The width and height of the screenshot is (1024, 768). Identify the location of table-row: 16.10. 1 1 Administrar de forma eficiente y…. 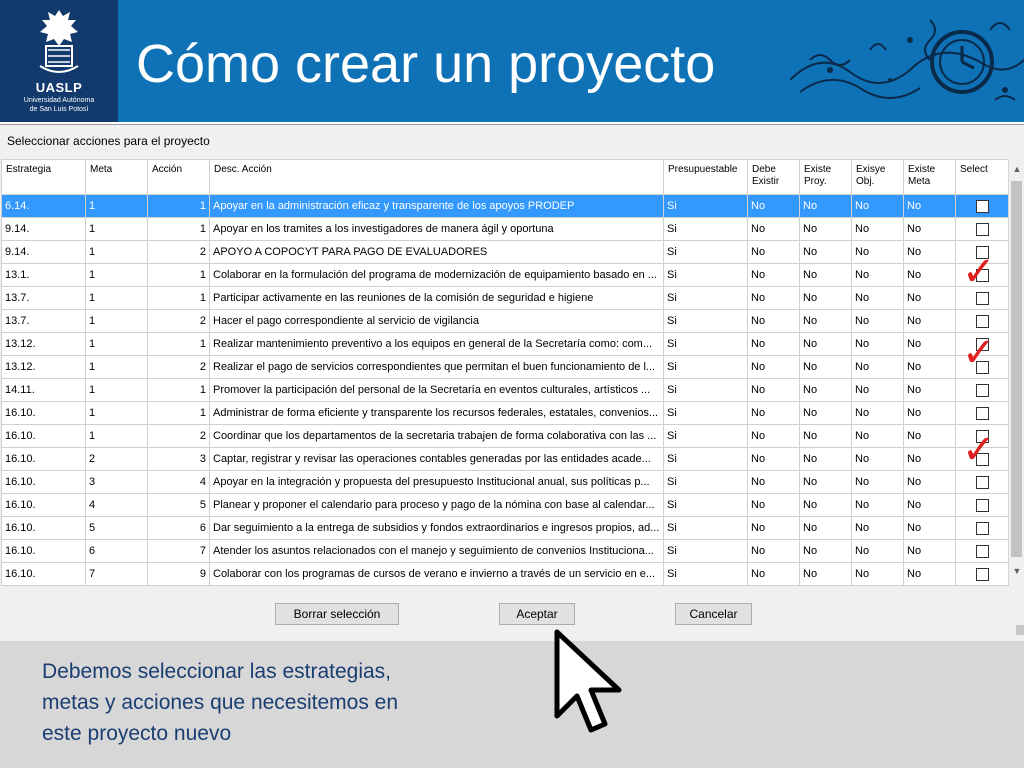
(505, 413).